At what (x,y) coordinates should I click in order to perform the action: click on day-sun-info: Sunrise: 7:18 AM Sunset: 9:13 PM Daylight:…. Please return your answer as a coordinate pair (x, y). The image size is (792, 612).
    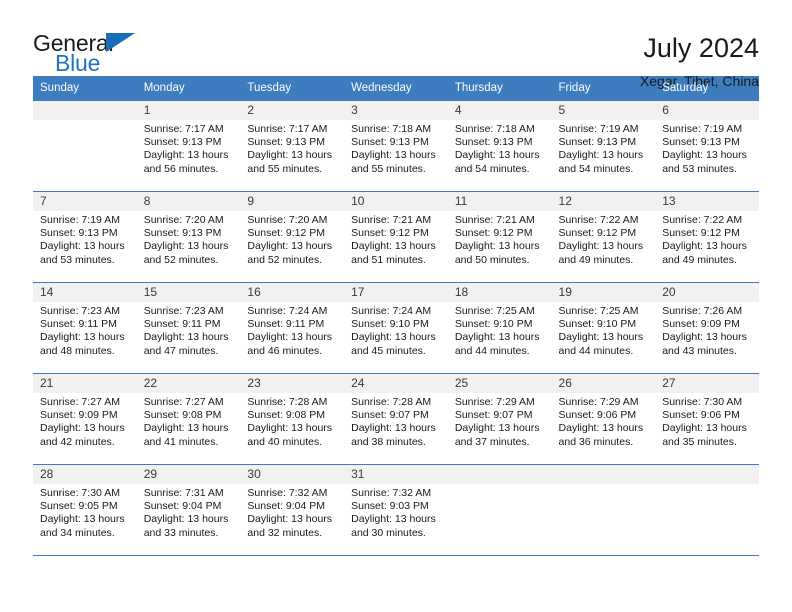
    Looking at the image, I should click on (396, 148).